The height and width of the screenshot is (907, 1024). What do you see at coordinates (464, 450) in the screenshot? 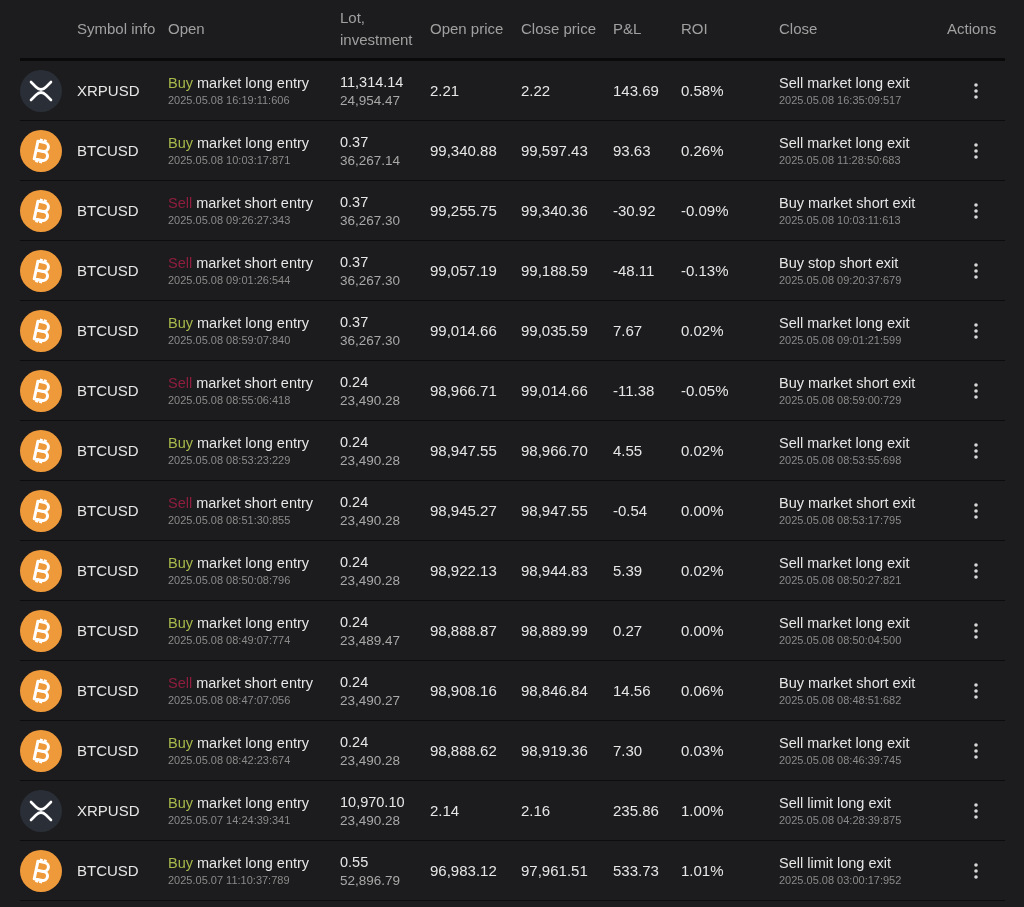
I see `open-price-text: 98,947.55` at bounding box center [464, 450].